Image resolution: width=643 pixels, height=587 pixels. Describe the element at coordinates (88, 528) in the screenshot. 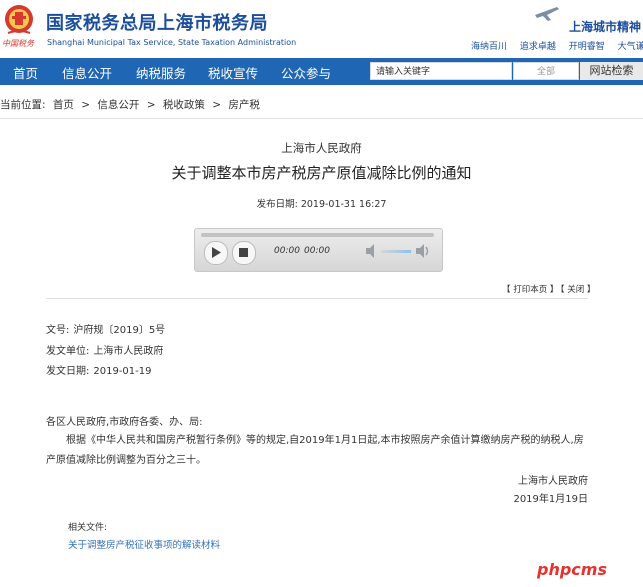

I see `related-files-label: 相关文件:` at that location.